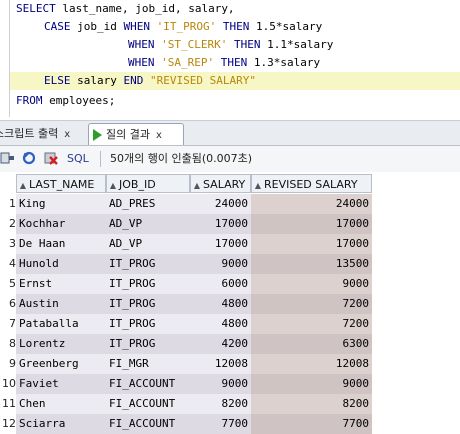 This screenshot has width=460, height=434. What do you see at coordinates (230, 45) in the screenshot?
I see `code-line-3: WHEN 'ST_CLERK' THEN 1.1*salary` at bounding box center [230, 45].